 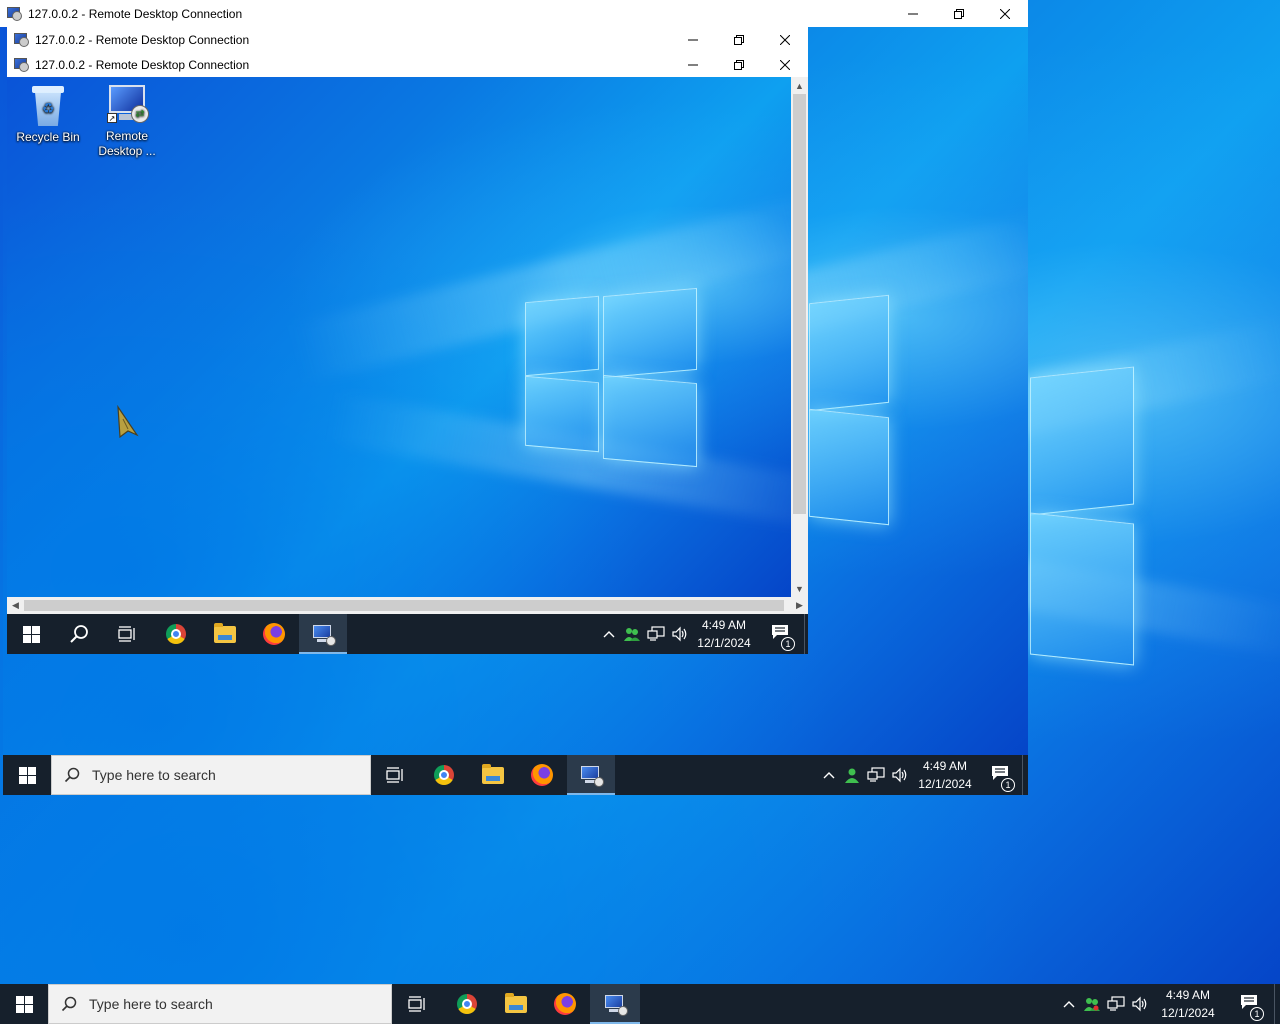 I want to click on scroll-right-icon: ▶, so click(x=799, y=605).